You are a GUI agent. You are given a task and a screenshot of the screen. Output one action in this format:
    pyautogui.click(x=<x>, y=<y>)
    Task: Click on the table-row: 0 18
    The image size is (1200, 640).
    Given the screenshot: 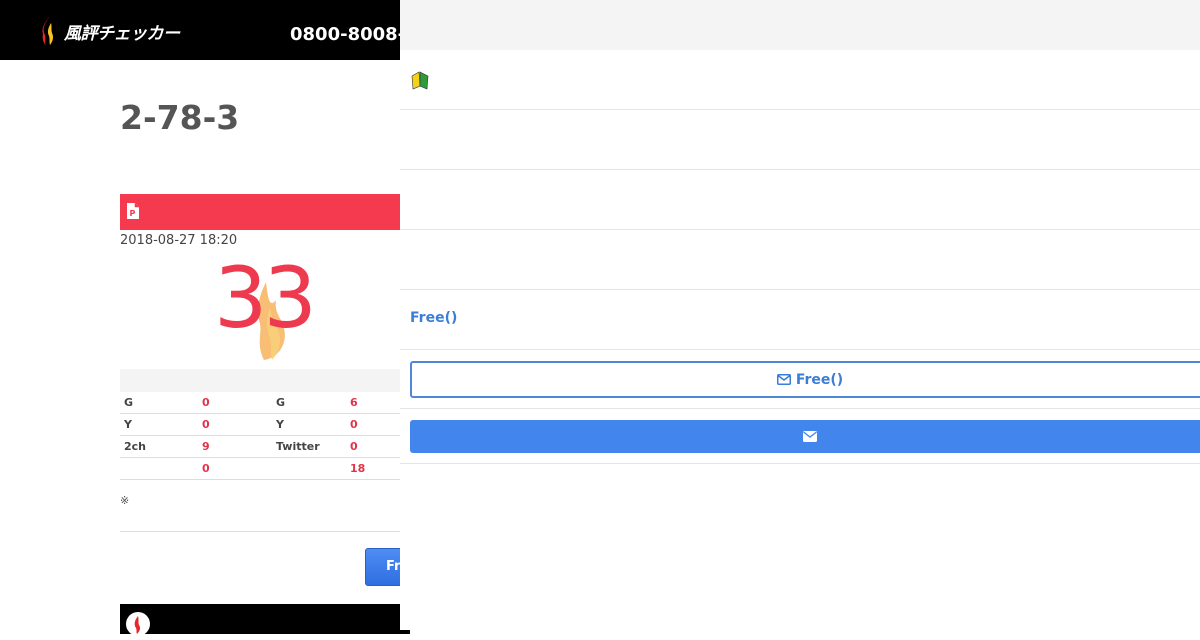 What is the action you would take?
    pyautogui.click(x=265, y=468)
    